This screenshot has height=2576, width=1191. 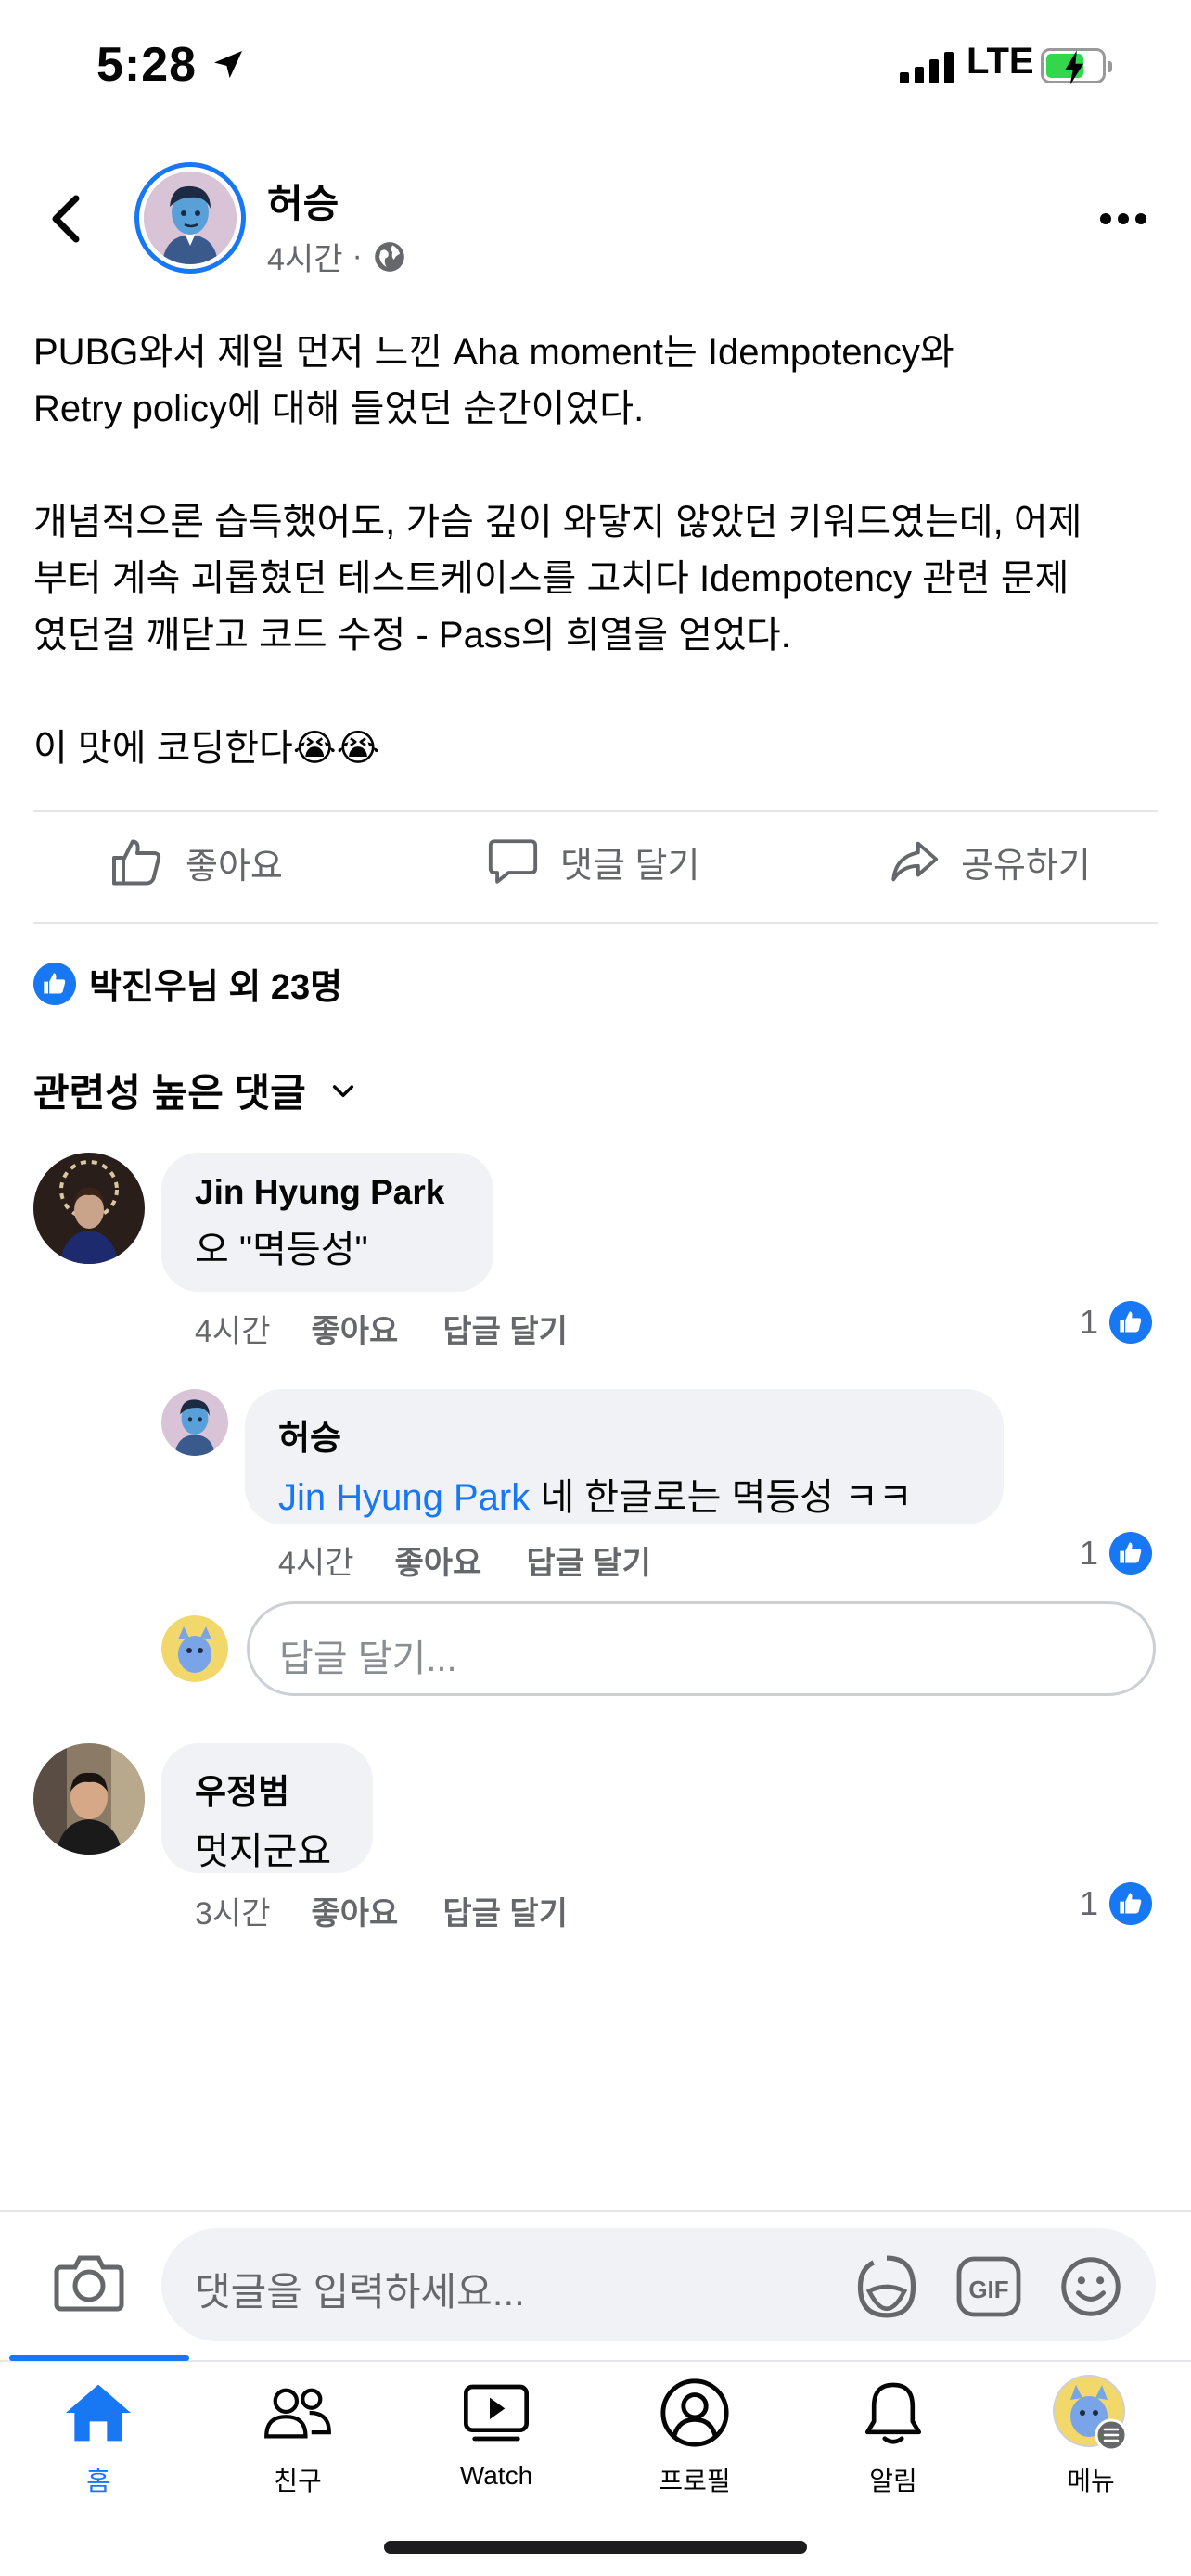 What do you see at coordinates (194, 1648) in the screenshot?
I see `current-user-avatar` at bounding box center [194, 1648].